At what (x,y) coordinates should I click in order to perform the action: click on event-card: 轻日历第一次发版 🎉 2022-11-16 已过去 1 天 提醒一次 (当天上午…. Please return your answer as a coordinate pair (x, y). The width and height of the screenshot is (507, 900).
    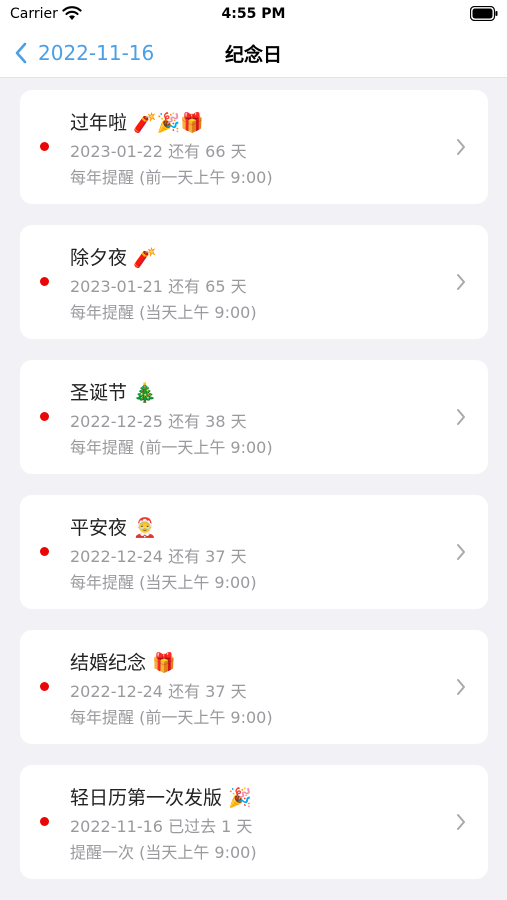
    Looking at the image, I should click on (254, 822).